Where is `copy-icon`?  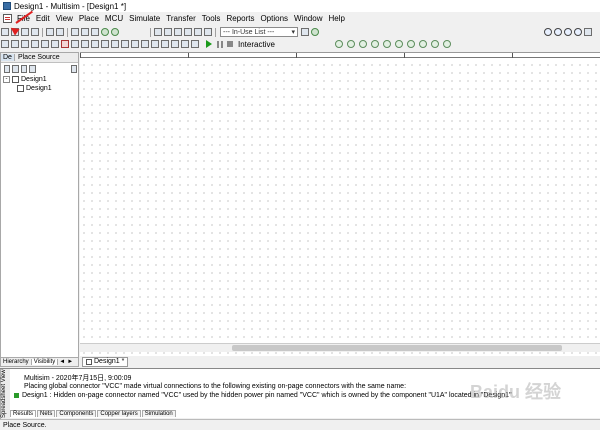
copy-icon is located at coordinates (85, 32).